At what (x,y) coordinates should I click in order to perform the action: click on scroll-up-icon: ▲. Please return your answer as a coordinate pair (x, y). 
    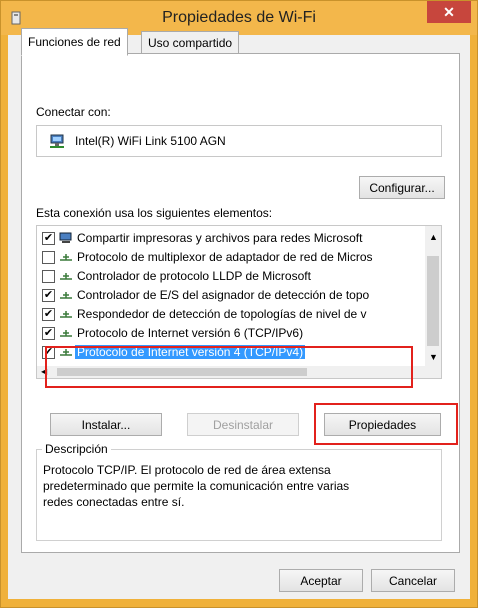
    Looking at the image, I should click on (433, 237).